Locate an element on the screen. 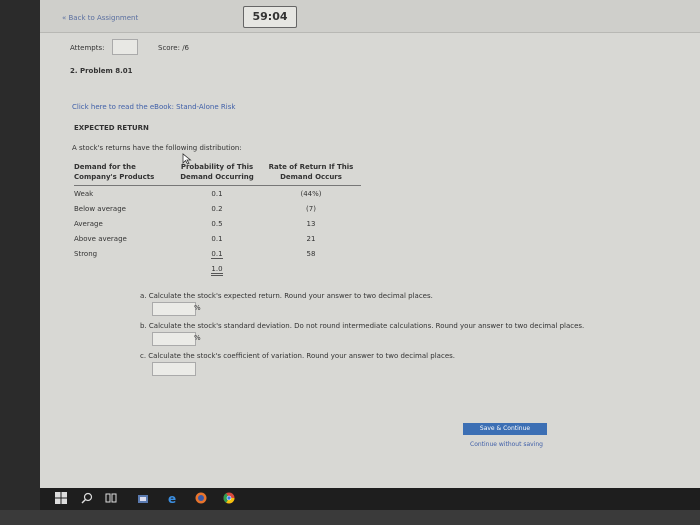  header-demand: Demand for the Company's Products is located at coordinates (123, 173).